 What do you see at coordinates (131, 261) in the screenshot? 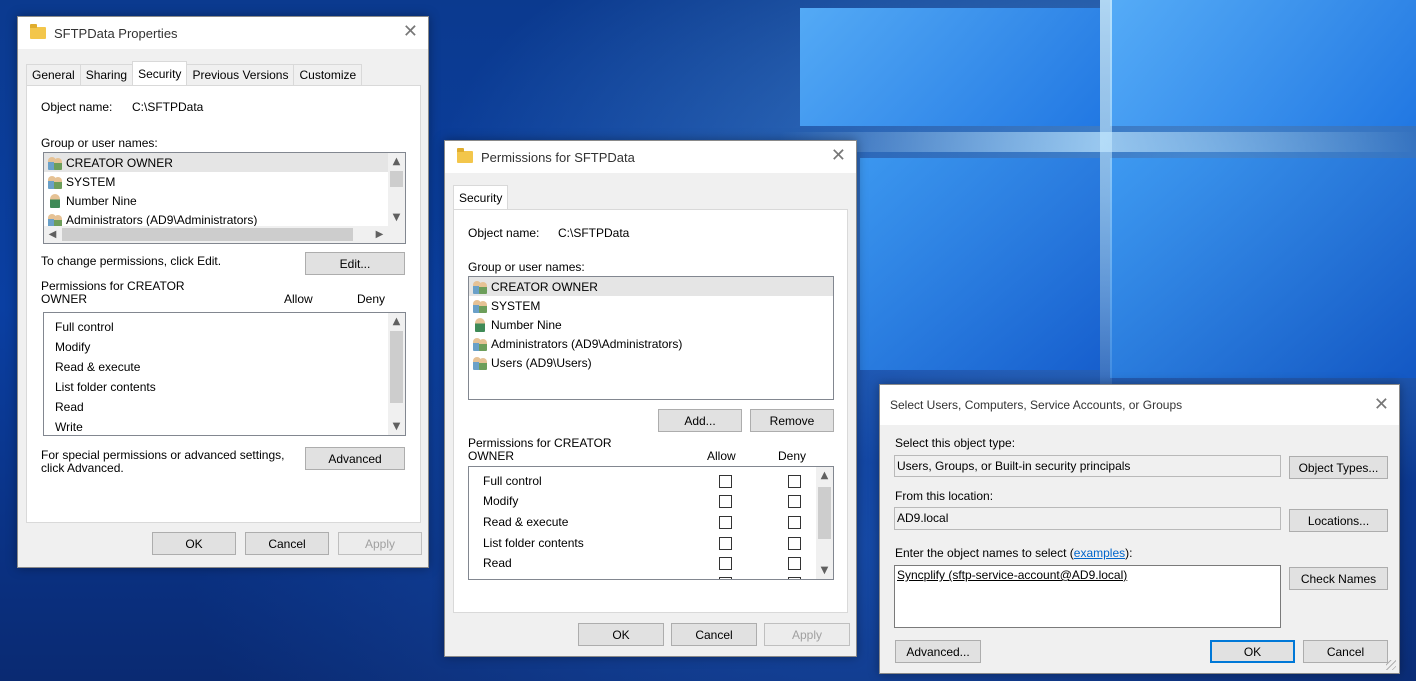
I see `change-permissions-text: To change permissions, click Edit.` at bounding box center [131, 261].